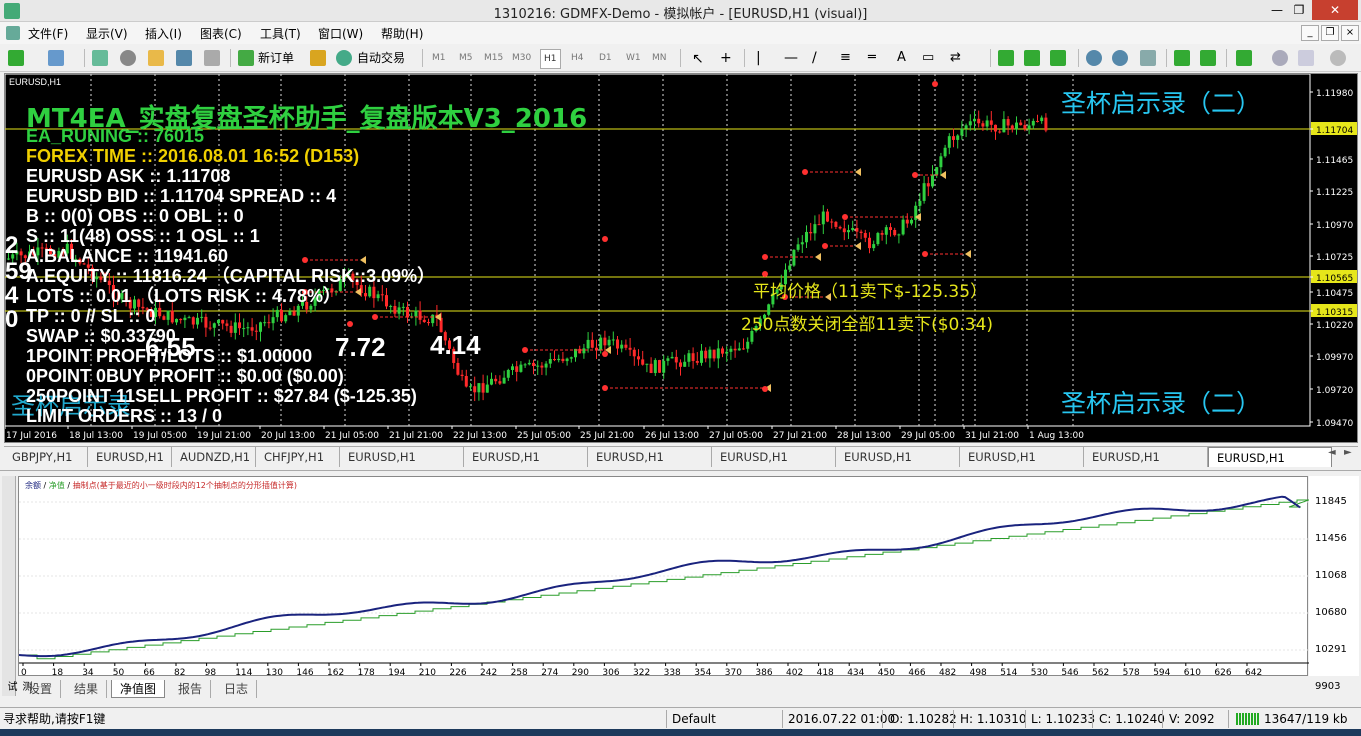 This screenshot has height=736, width=1361. Describe the element at coordinates (56, 485) in the screenshot. I see `legend-equity: 净值` at that location.